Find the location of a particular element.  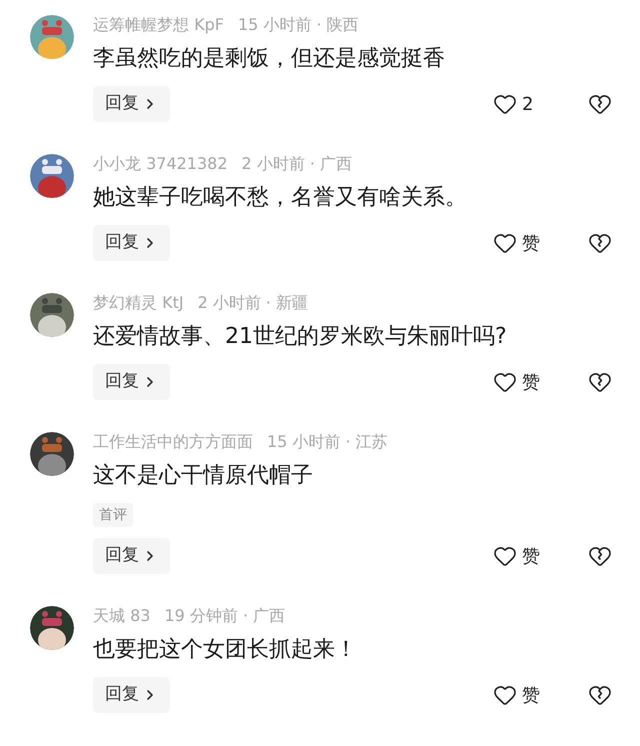

comment-time-region: 15 小时前 · 陕西 is located at coordinates (298, 25).